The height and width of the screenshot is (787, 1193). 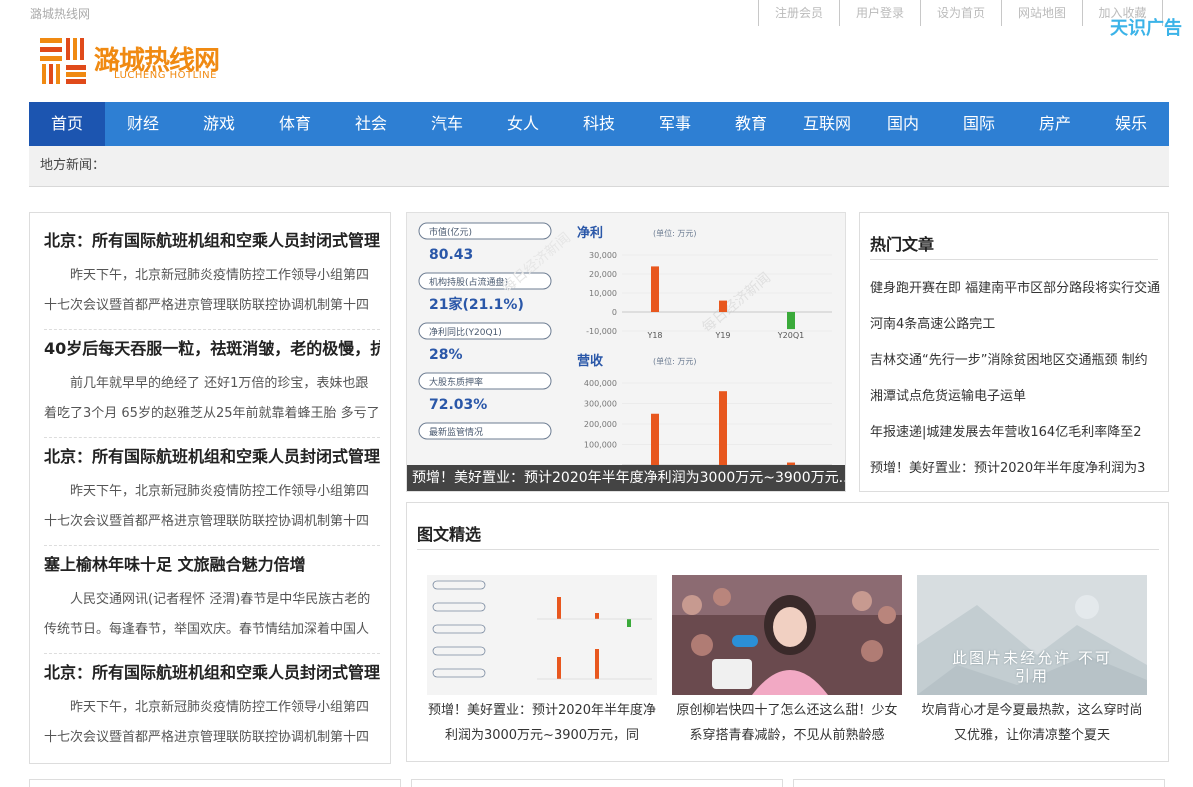 What do you see at coordinates (1015, 367) in the screenshot?
I see `hot-item: 吉林交通“先行一步”消除贫困地区交通瓶颈 制约` at bounding box center [1015, 367].